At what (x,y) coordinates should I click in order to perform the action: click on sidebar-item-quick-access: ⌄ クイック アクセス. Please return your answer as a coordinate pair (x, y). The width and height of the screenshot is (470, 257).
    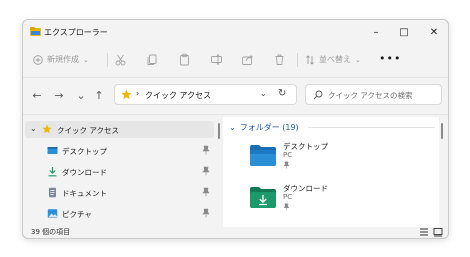
    Looking at the image, I should click on (119, 129).